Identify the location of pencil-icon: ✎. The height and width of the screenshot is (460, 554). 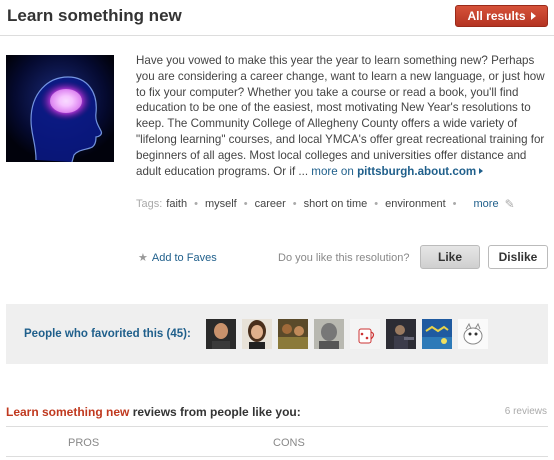
(510, 204).